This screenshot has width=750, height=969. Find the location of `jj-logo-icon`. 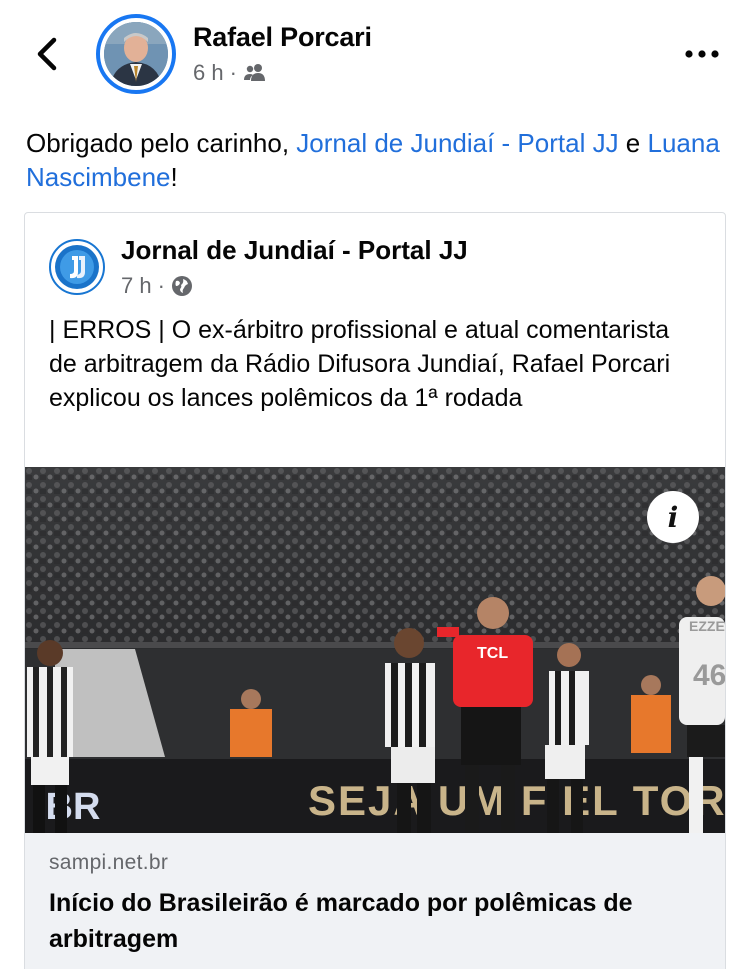

jj-logo-icon is located at coordinates (77, 267).